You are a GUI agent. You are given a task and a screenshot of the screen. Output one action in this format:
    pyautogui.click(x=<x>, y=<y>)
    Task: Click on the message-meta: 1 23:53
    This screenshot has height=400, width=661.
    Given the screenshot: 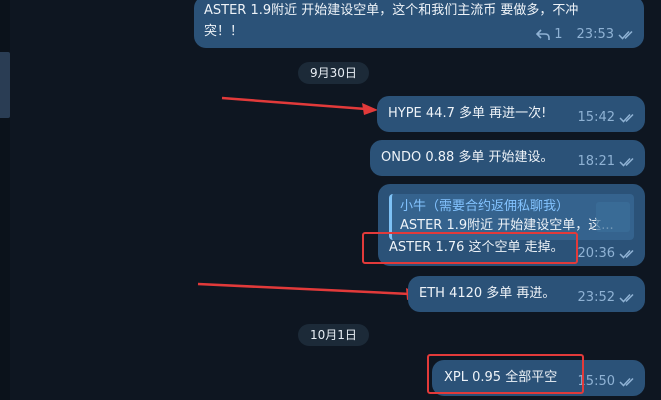 What is the action you would take?
    pyautogui.click(x=586, y=35)
    